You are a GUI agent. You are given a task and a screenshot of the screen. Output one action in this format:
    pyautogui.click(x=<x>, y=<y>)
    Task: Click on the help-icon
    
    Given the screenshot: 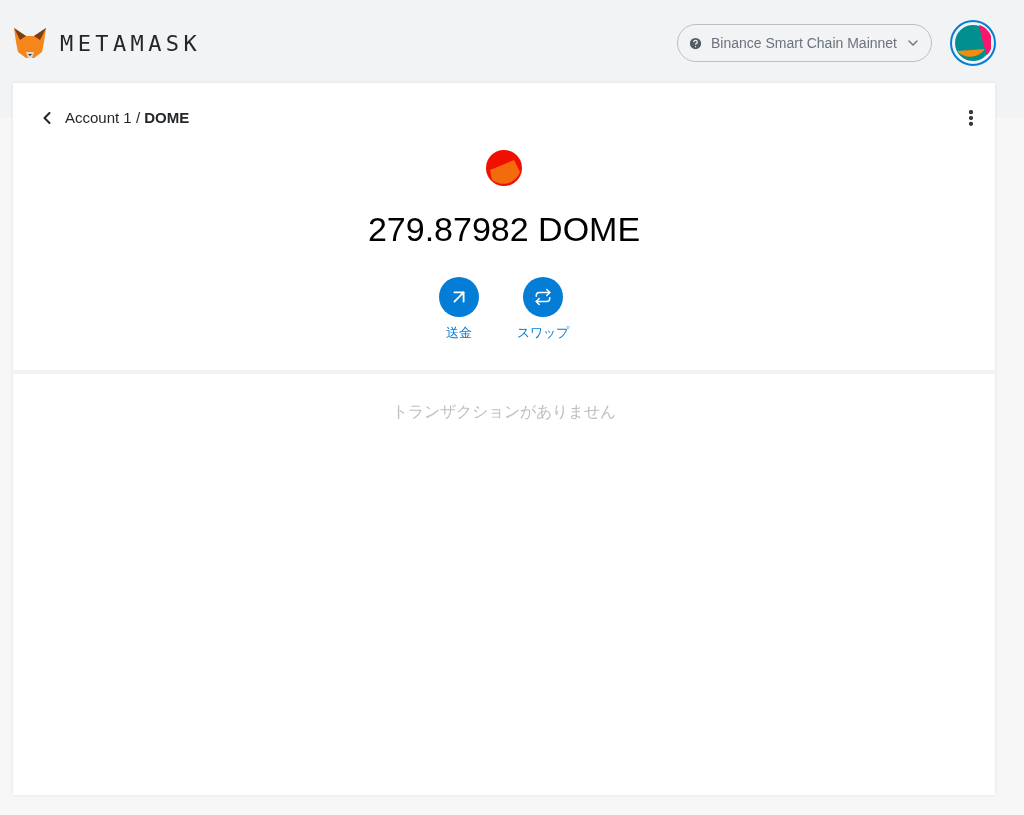 What is the action you would take?
    pyautogui.click(x=695, y=43)
    